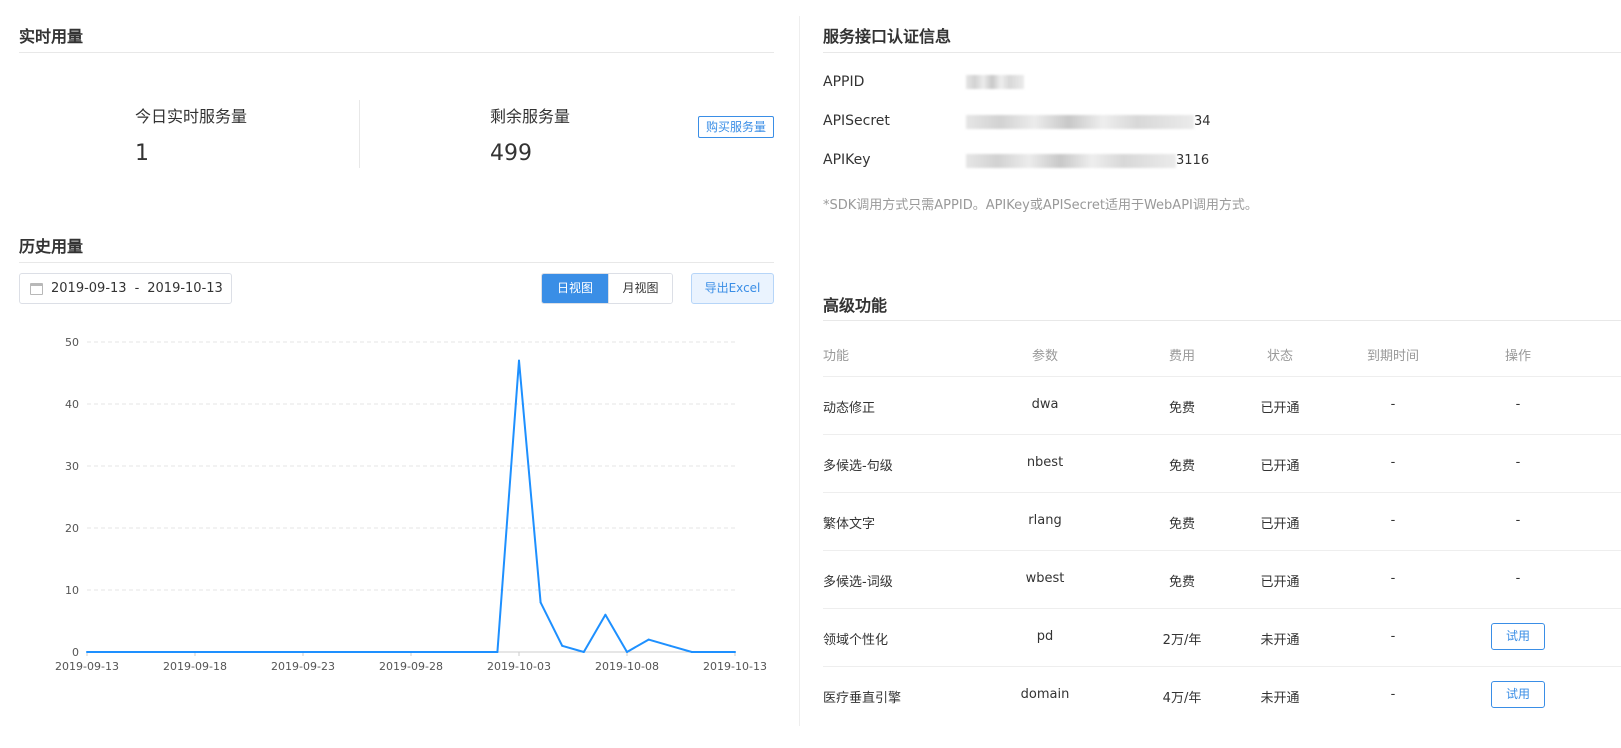  I want to click on page-divider, so click(799, 371).